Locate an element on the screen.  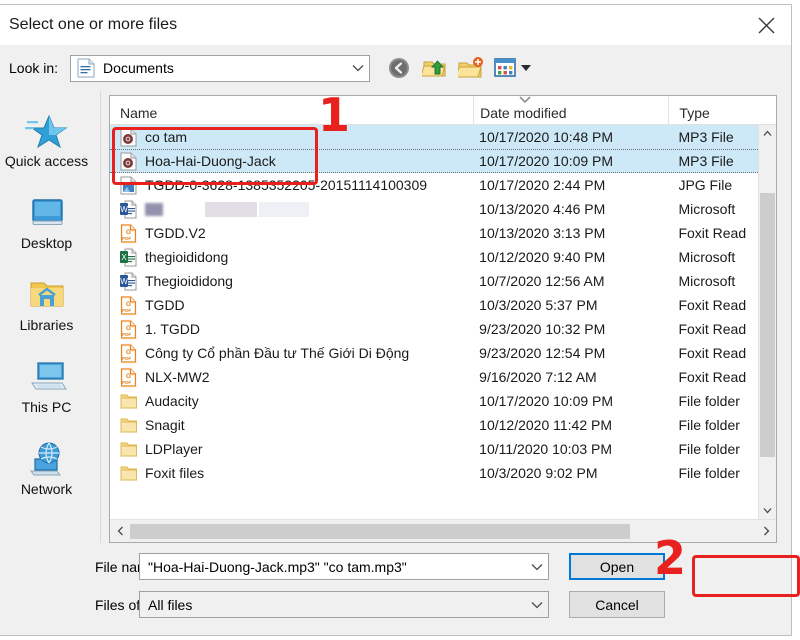
table-row: LDPlayer 10/11/2020 10:03 PM File folder is located at coordinates (443, 449).